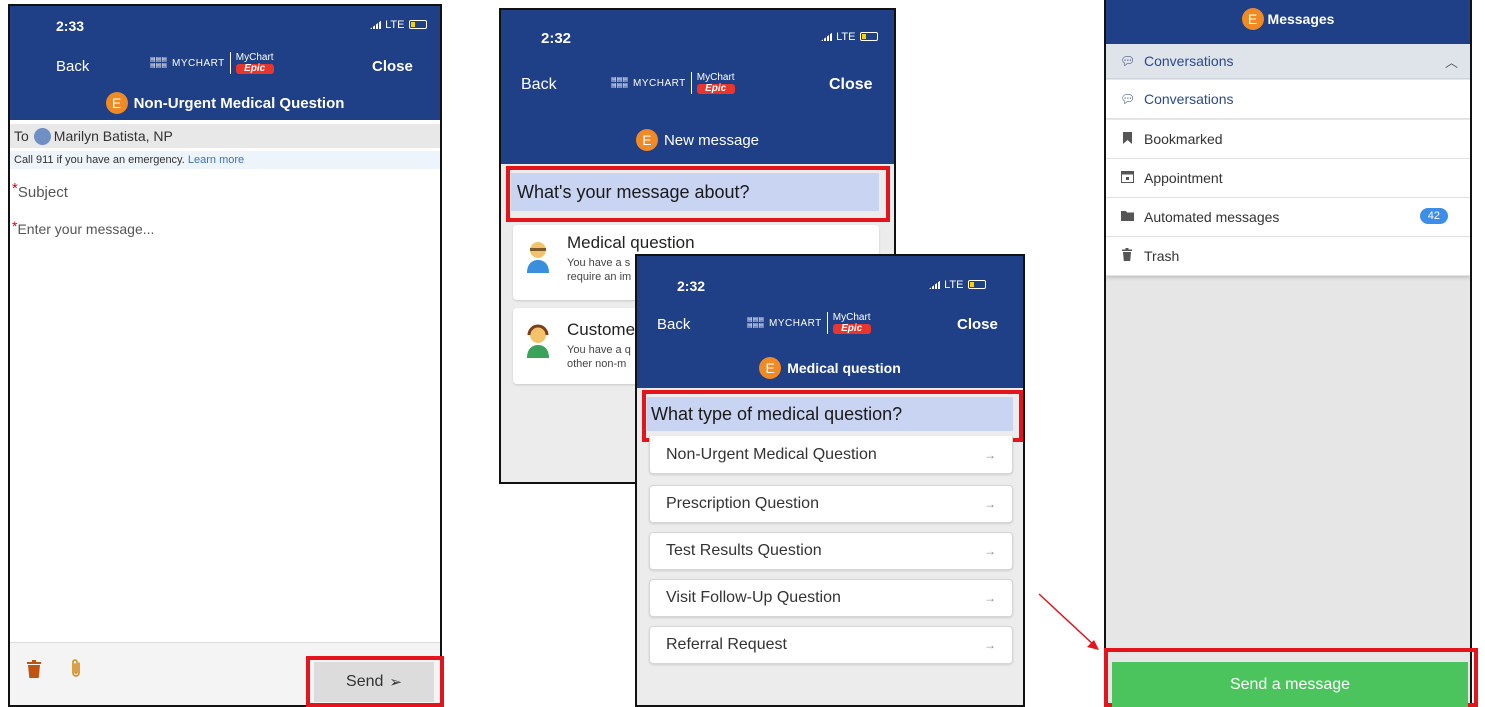  What do you see at coordinates (538, 344) in the screenshot?
I see `support-agent-icon` at bounding box center [538, 344].